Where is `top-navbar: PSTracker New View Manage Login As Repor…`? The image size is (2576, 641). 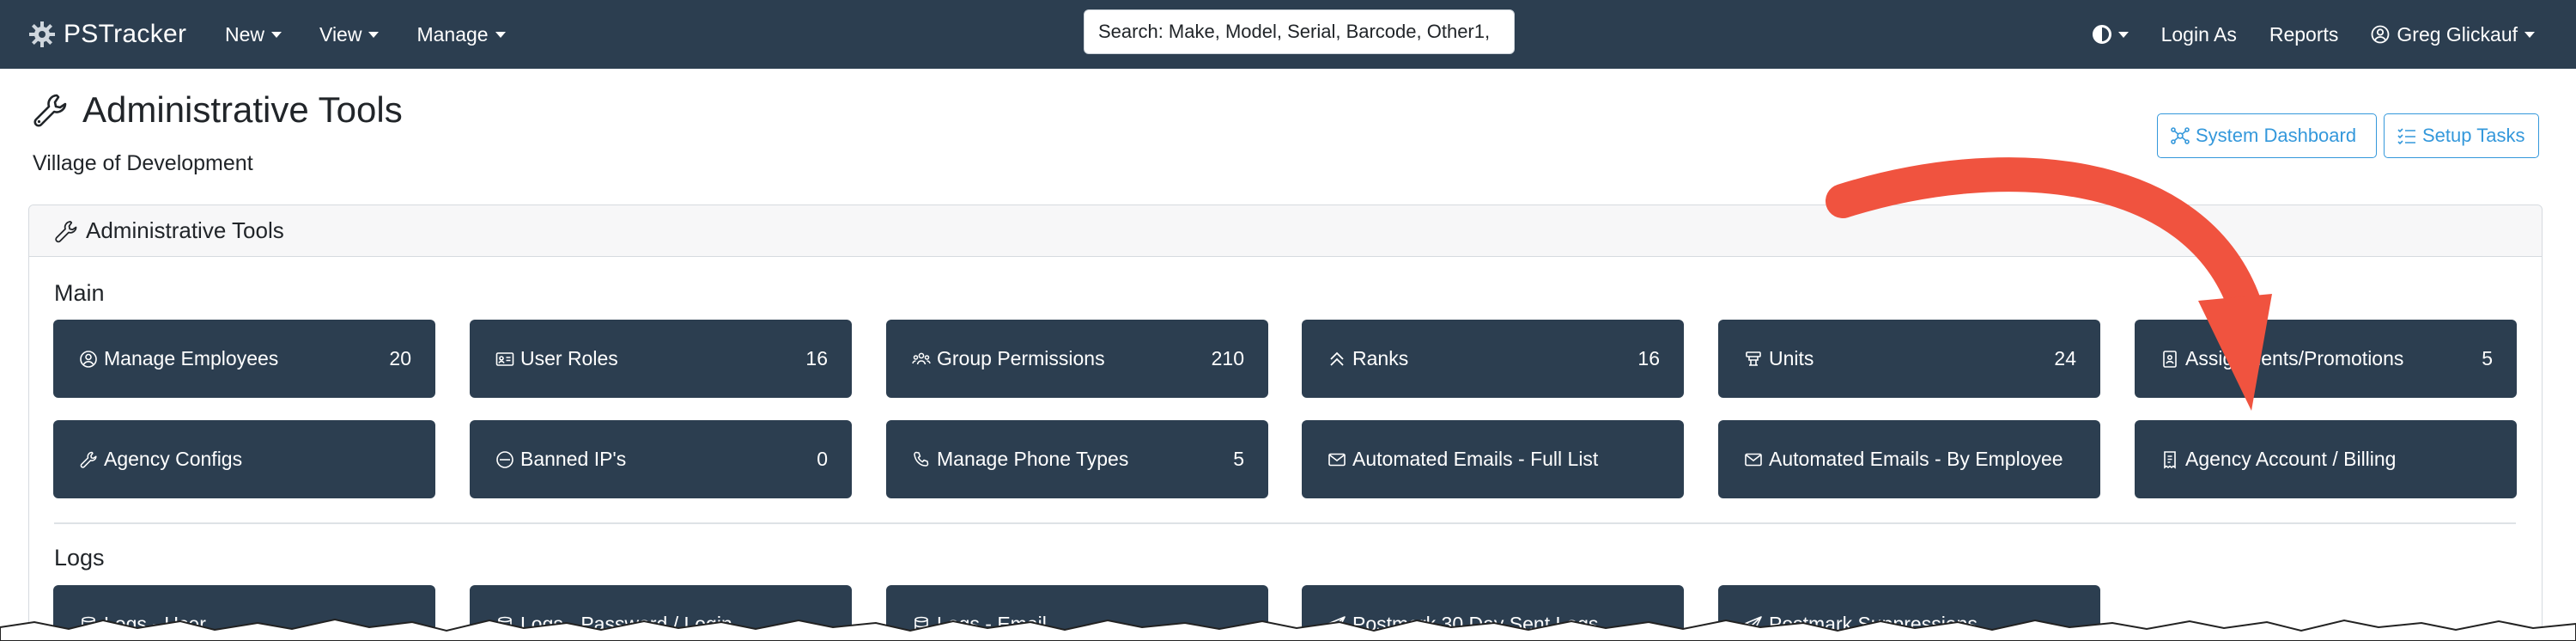 top-navbar: PSTracker New View Manage Login As Repor… is located at coordinates (1288, 34).